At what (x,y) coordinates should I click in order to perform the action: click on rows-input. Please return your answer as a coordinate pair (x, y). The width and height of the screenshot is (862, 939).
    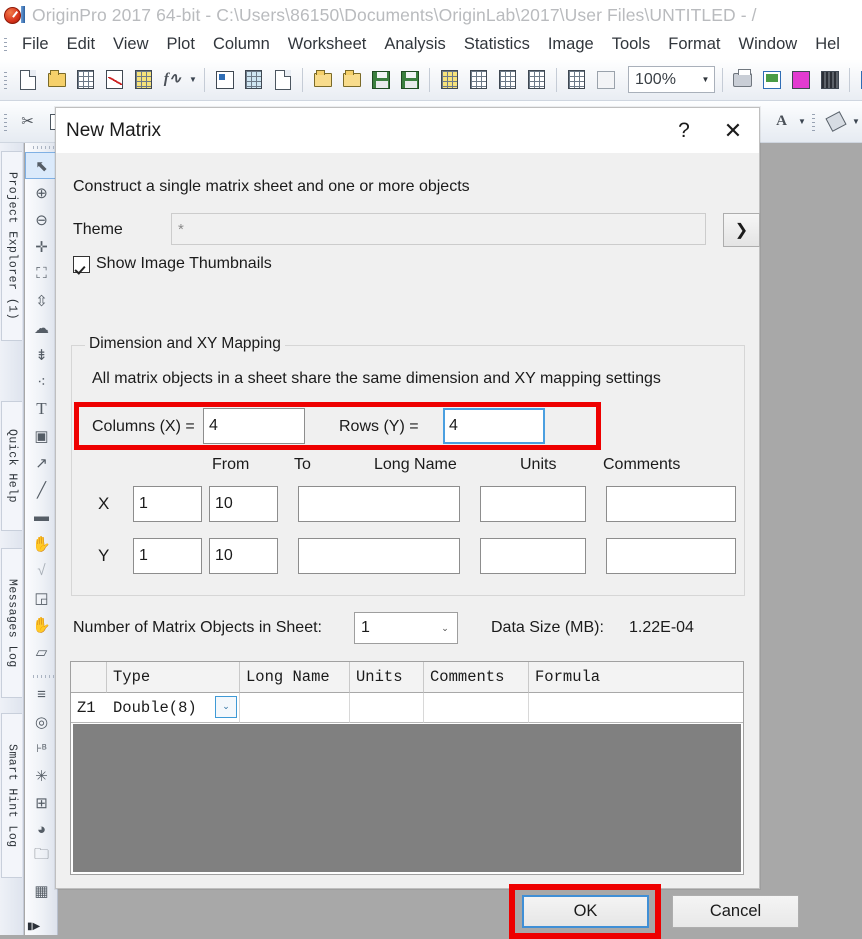
    Looking at the image, I should click on (494, 426).